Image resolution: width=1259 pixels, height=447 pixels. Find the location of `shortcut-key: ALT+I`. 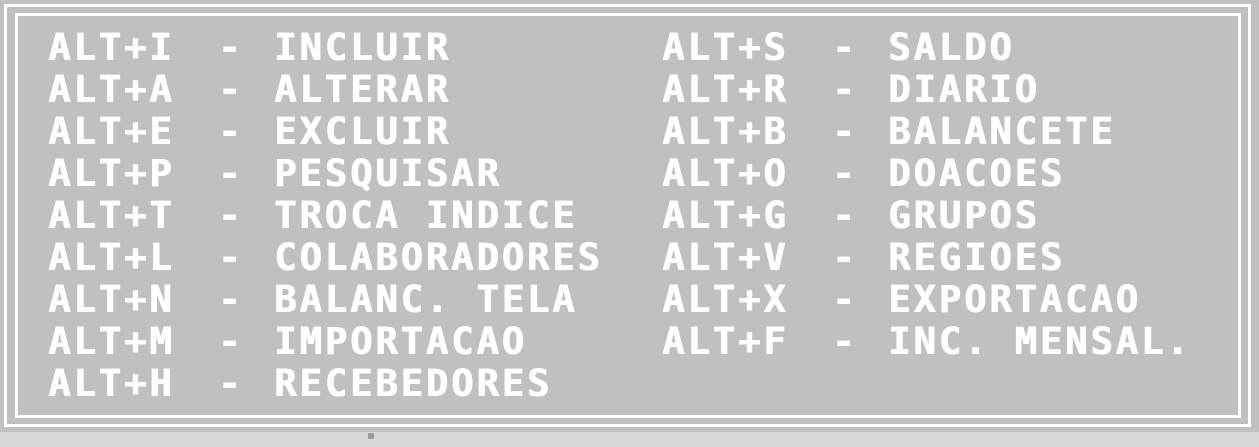

shortcut-key: ALT+I is located at coordinates (111, 47).